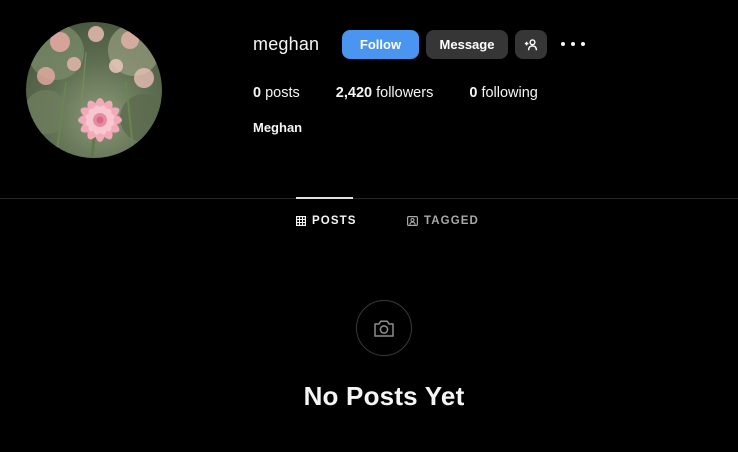 The width and height of the screenshot is (738, 452). I want to click on camera-icon, so click(384, 328).